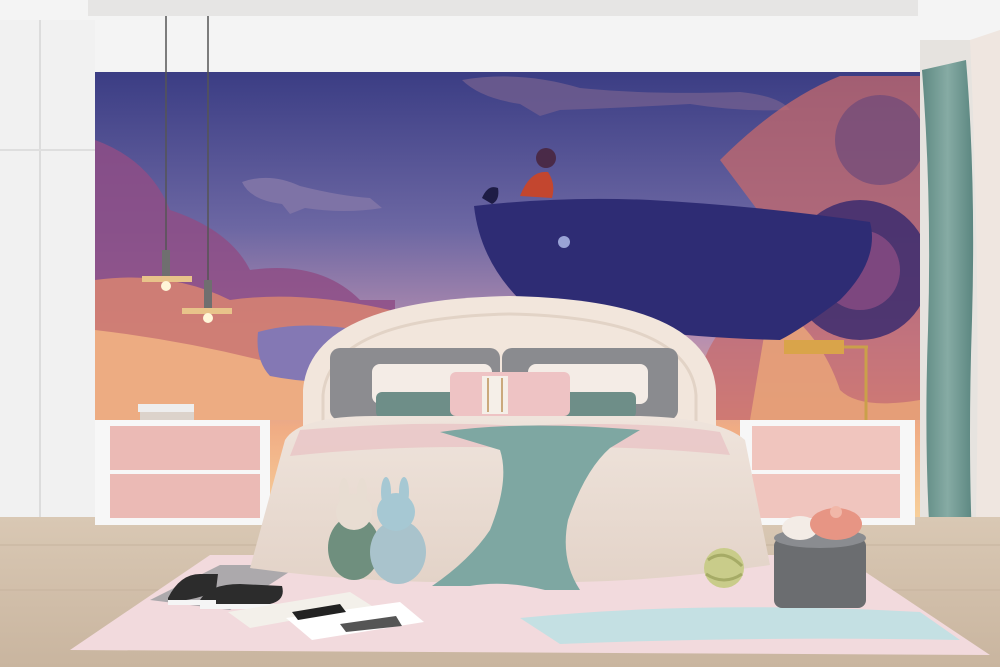  Describe the element at coordinates (948, 300) in the screenshot. I see `curtain` at that location.